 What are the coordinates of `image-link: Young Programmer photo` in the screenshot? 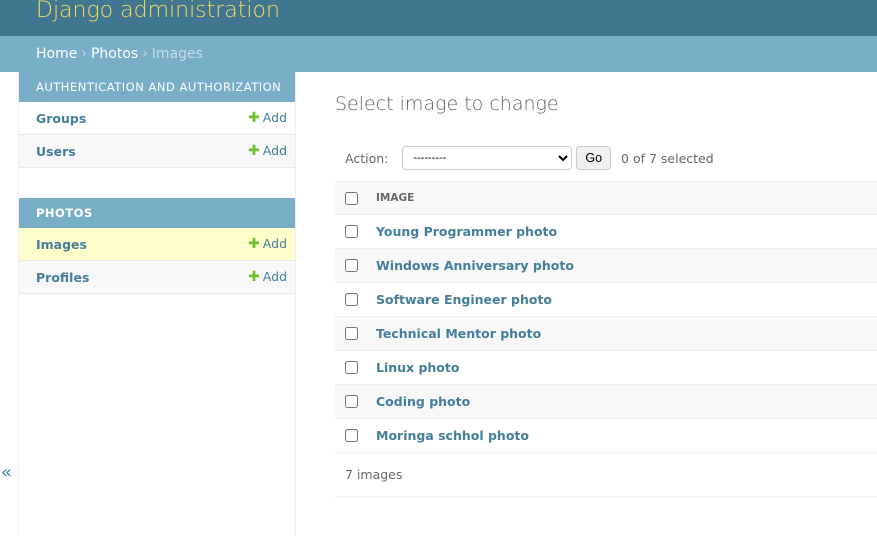 It's located at (466, 231).